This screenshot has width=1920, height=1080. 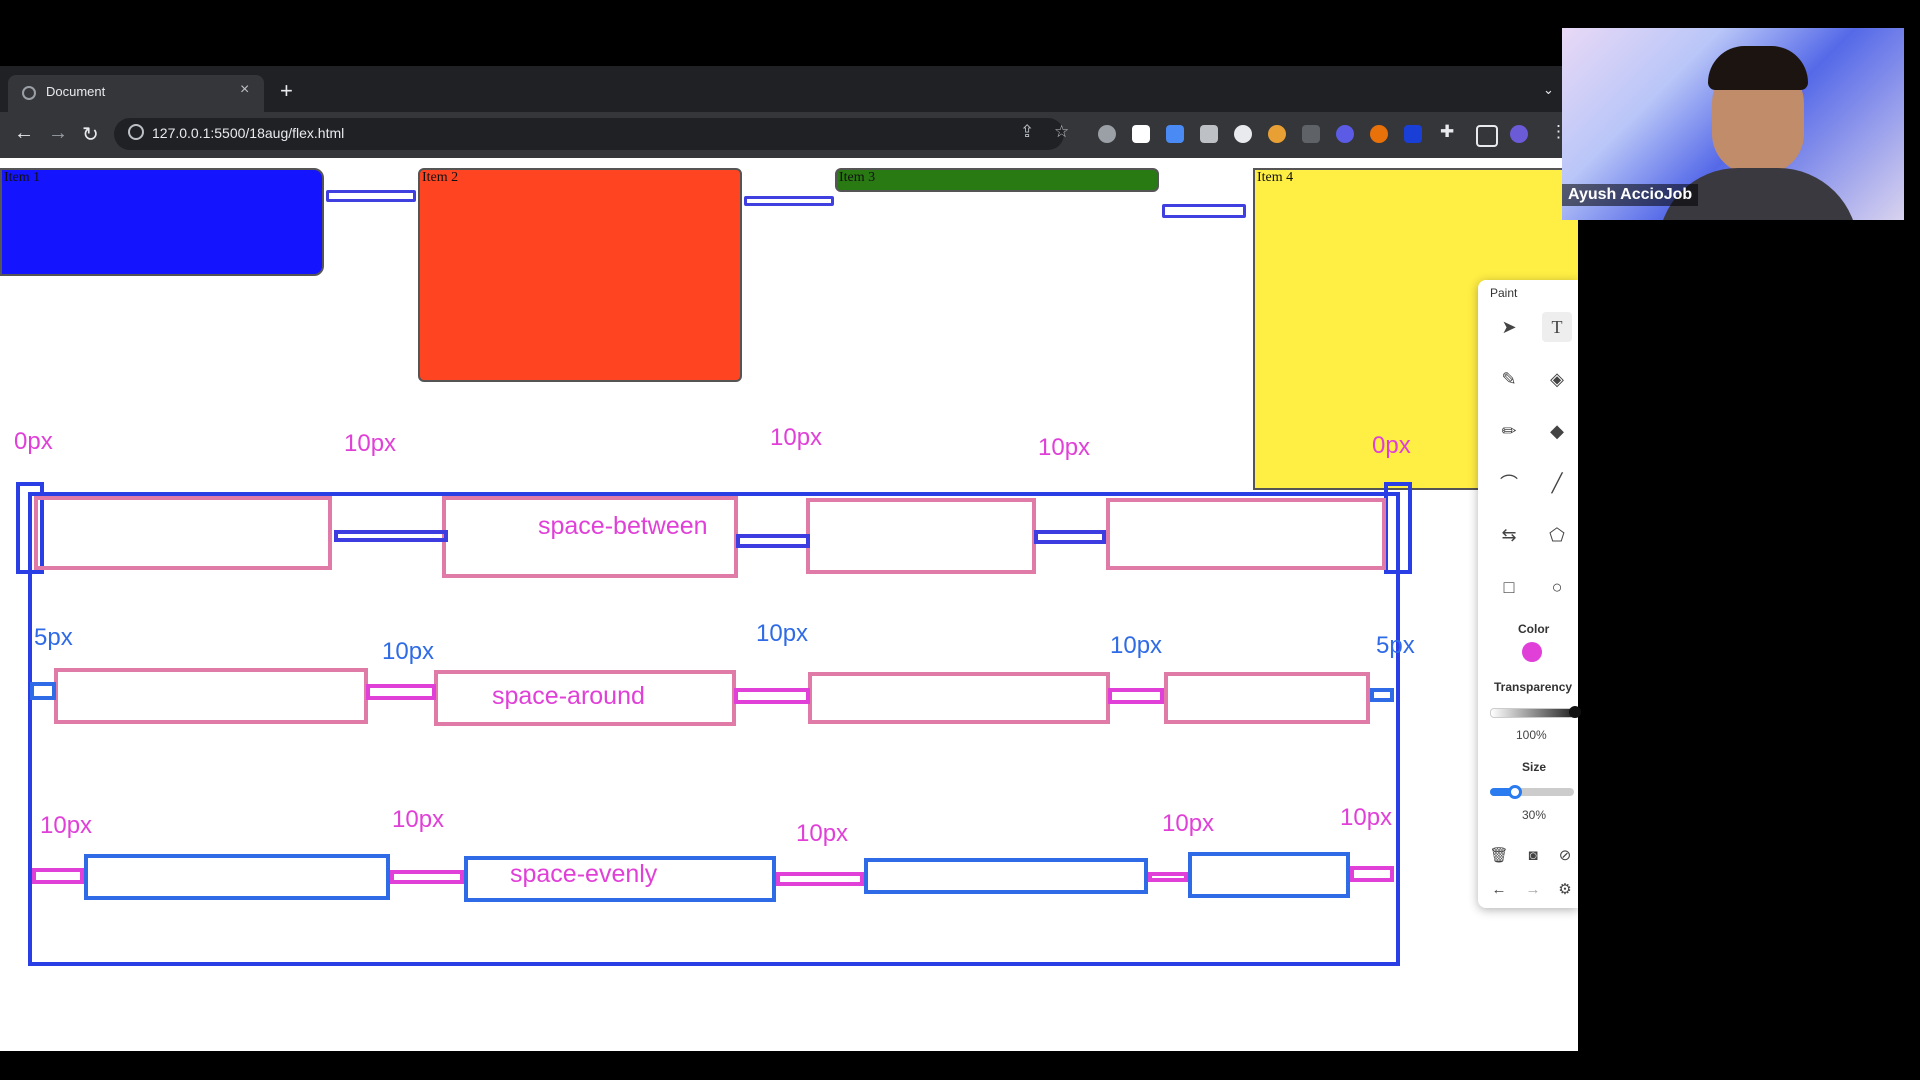 I want to click on forward-button: →, so click(x=58, y=133).